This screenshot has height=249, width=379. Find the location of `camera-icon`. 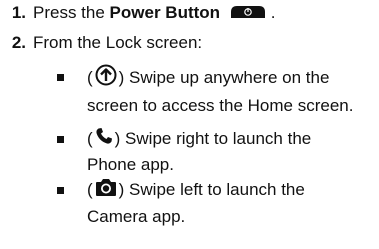

camera-icon is located at coordinates (106, 190).